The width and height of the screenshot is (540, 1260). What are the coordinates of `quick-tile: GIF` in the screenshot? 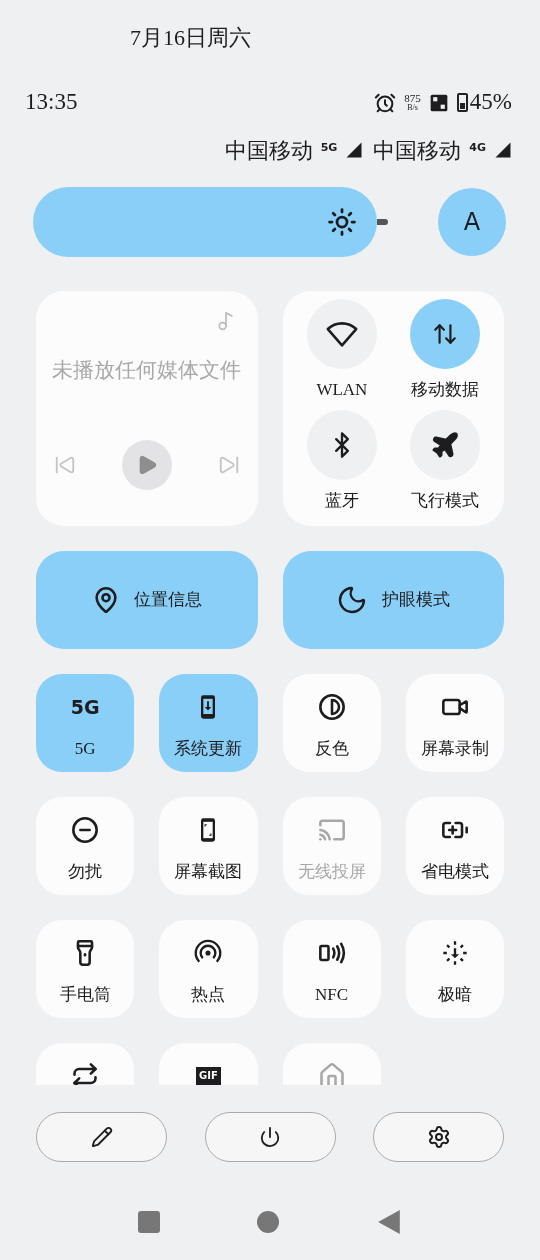 It's located at (208, 1064).